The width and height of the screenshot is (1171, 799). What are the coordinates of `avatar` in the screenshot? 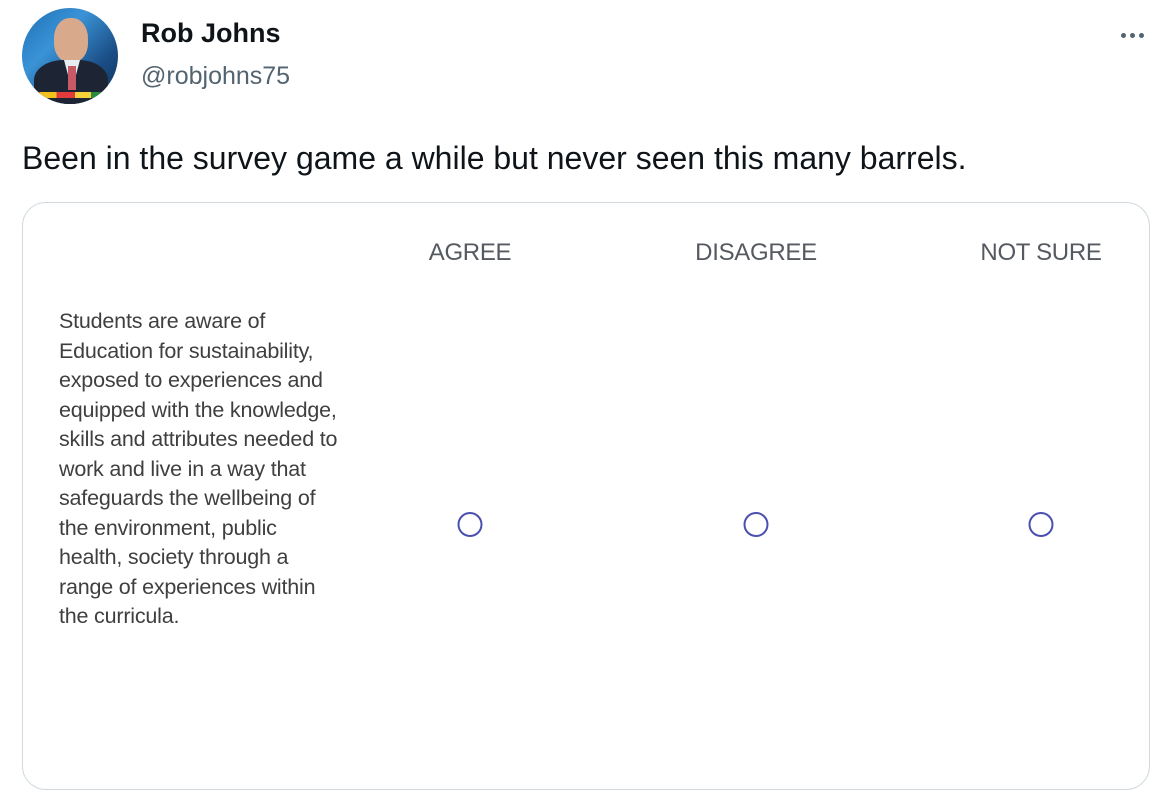 It's located at (70, 56).